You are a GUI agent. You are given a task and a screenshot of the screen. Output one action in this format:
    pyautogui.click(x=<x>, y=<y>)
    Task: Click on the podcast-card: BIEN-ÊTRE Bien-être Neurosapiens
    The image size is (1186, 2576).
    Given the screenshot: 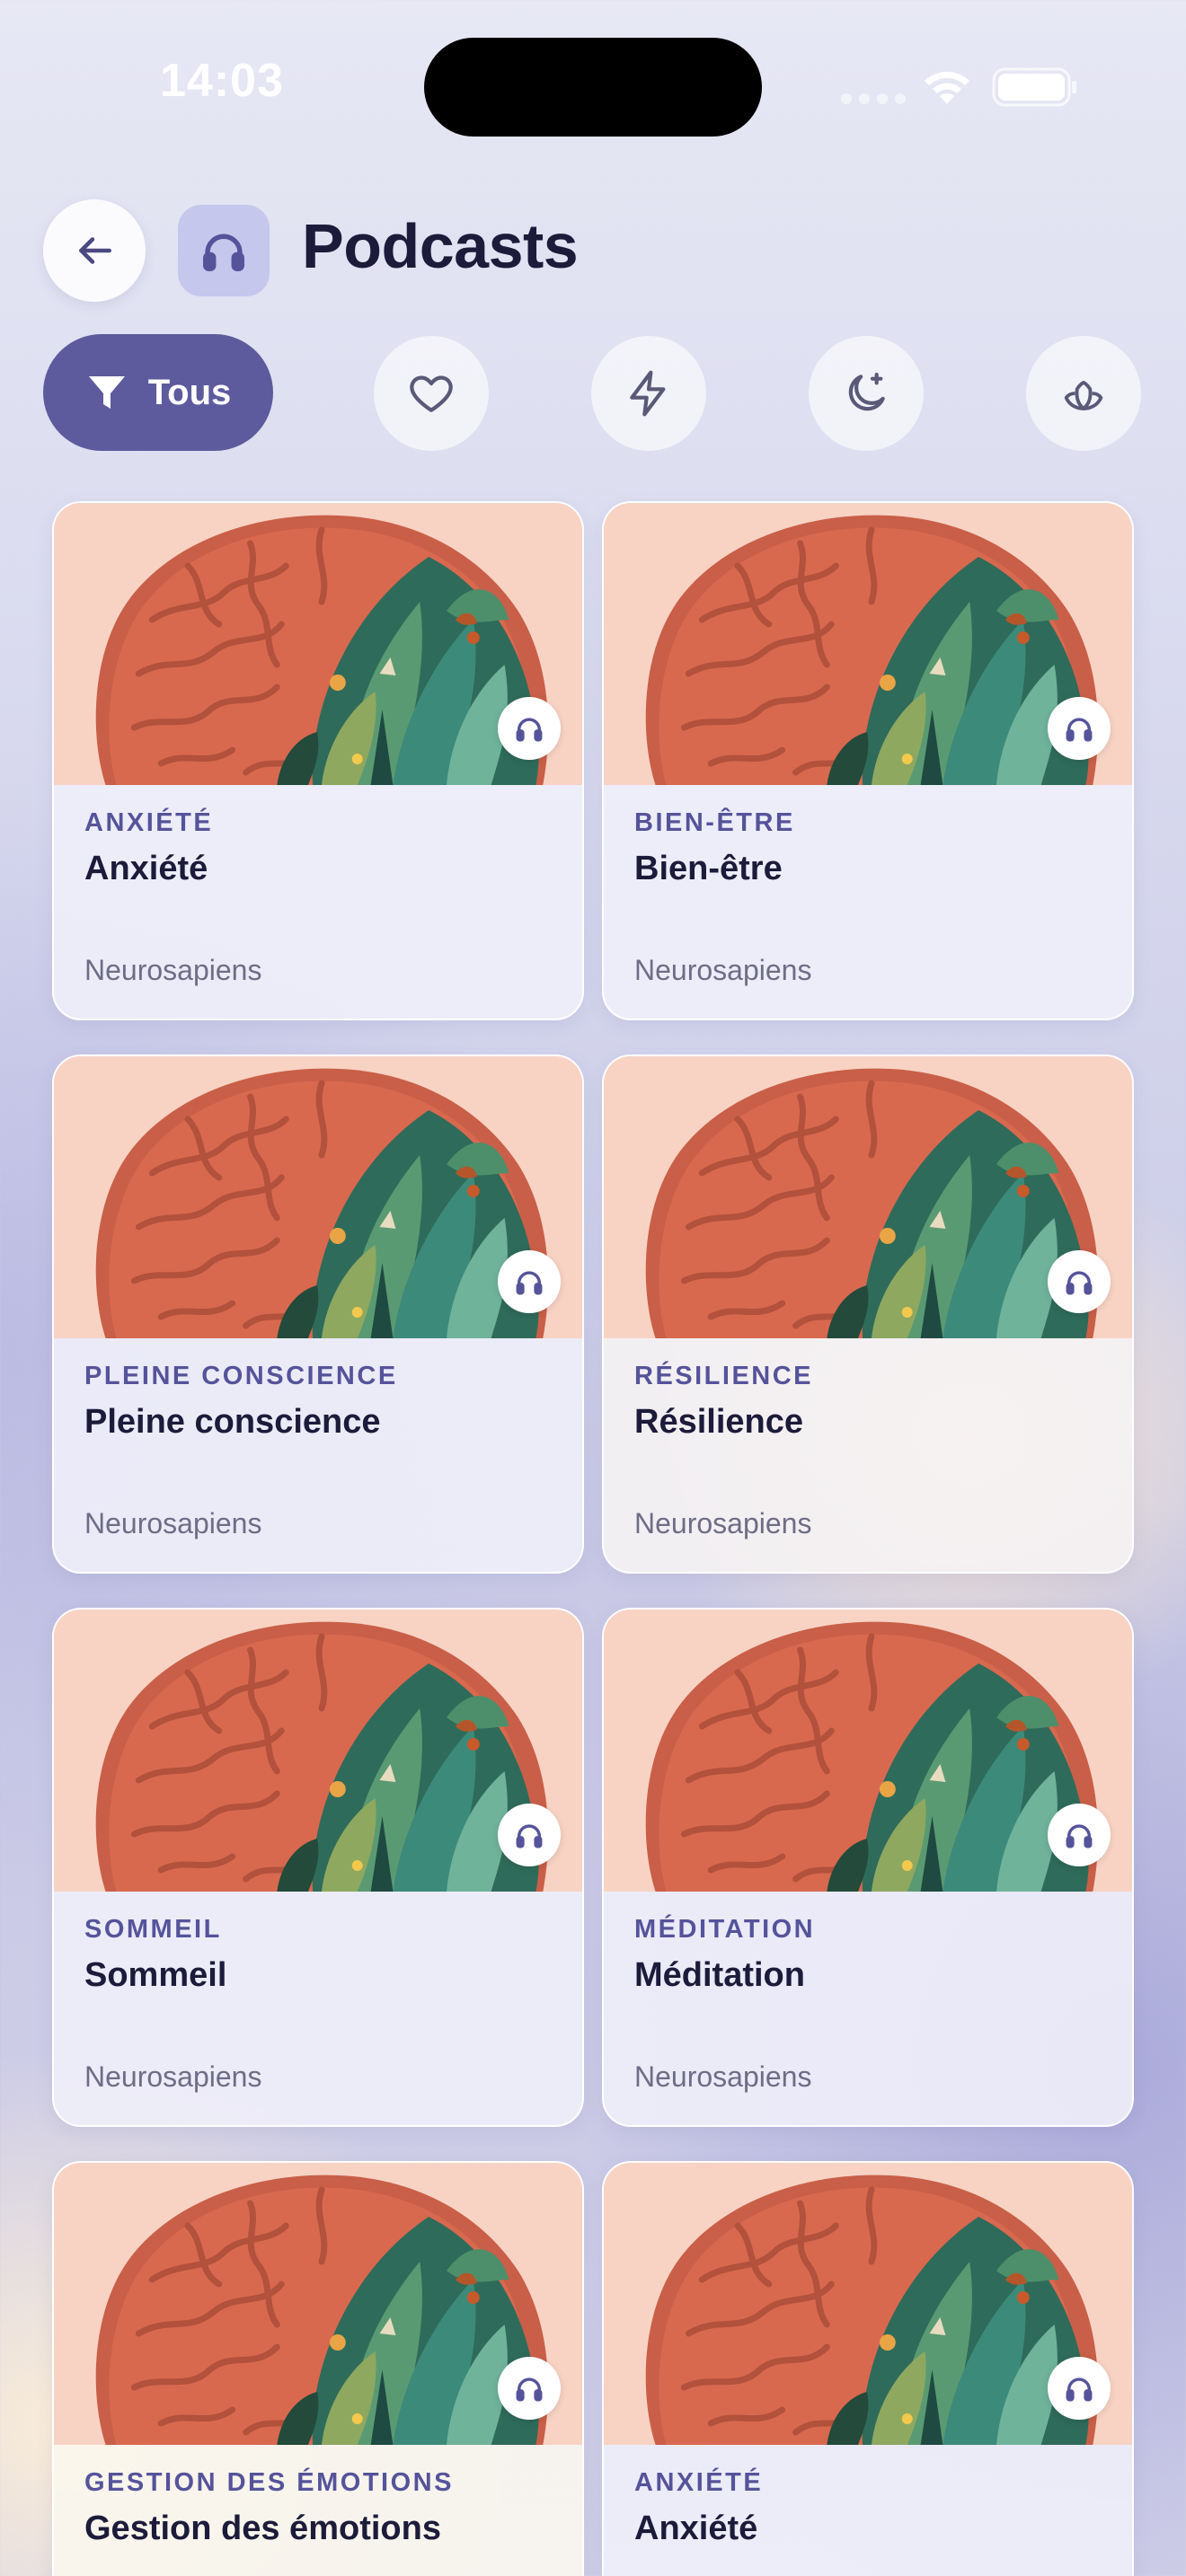 What is the action you would take?
    pyautogui.click(x=868, y=760)
    